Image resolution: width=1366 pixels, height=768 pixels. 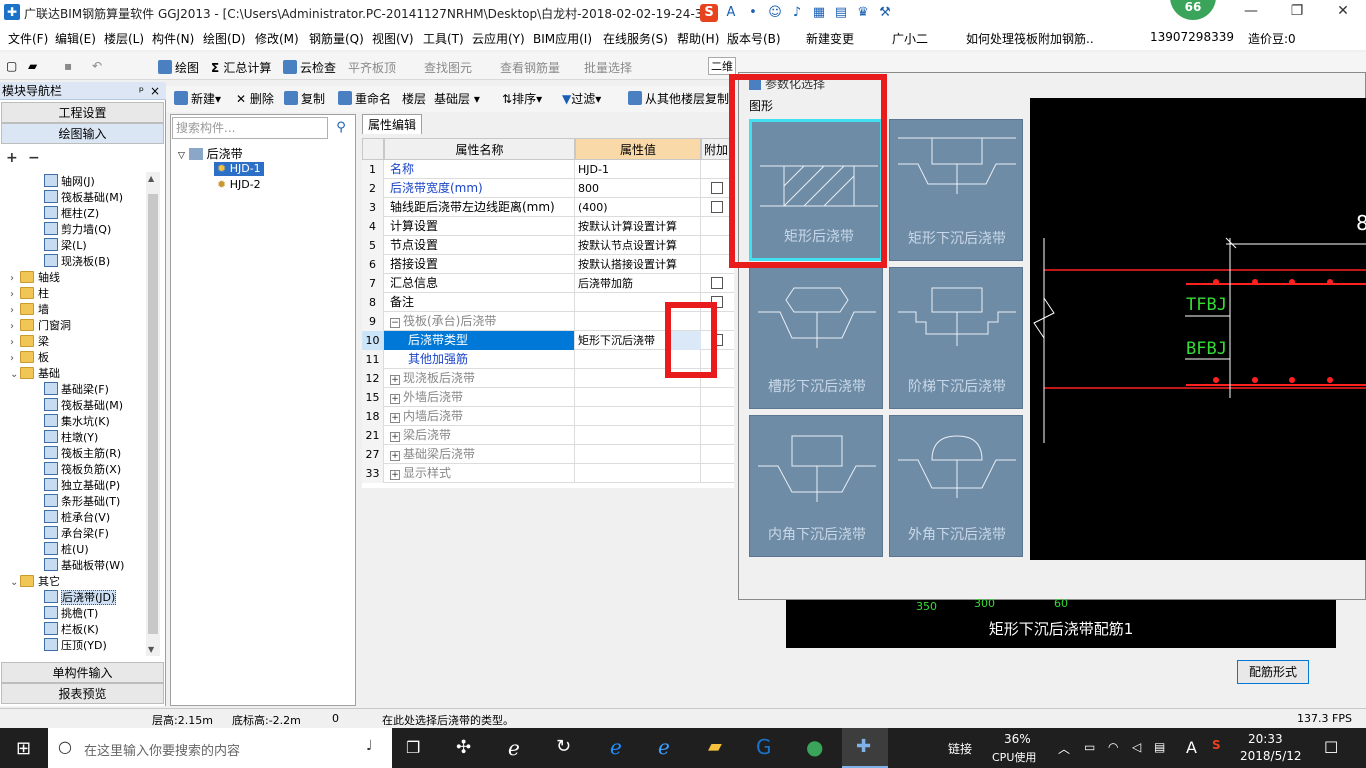 What do you see at coordinates (960, 748) in the screenshot?
I see `taskbar-link-label: 链接` at bounding box center [960, 748].